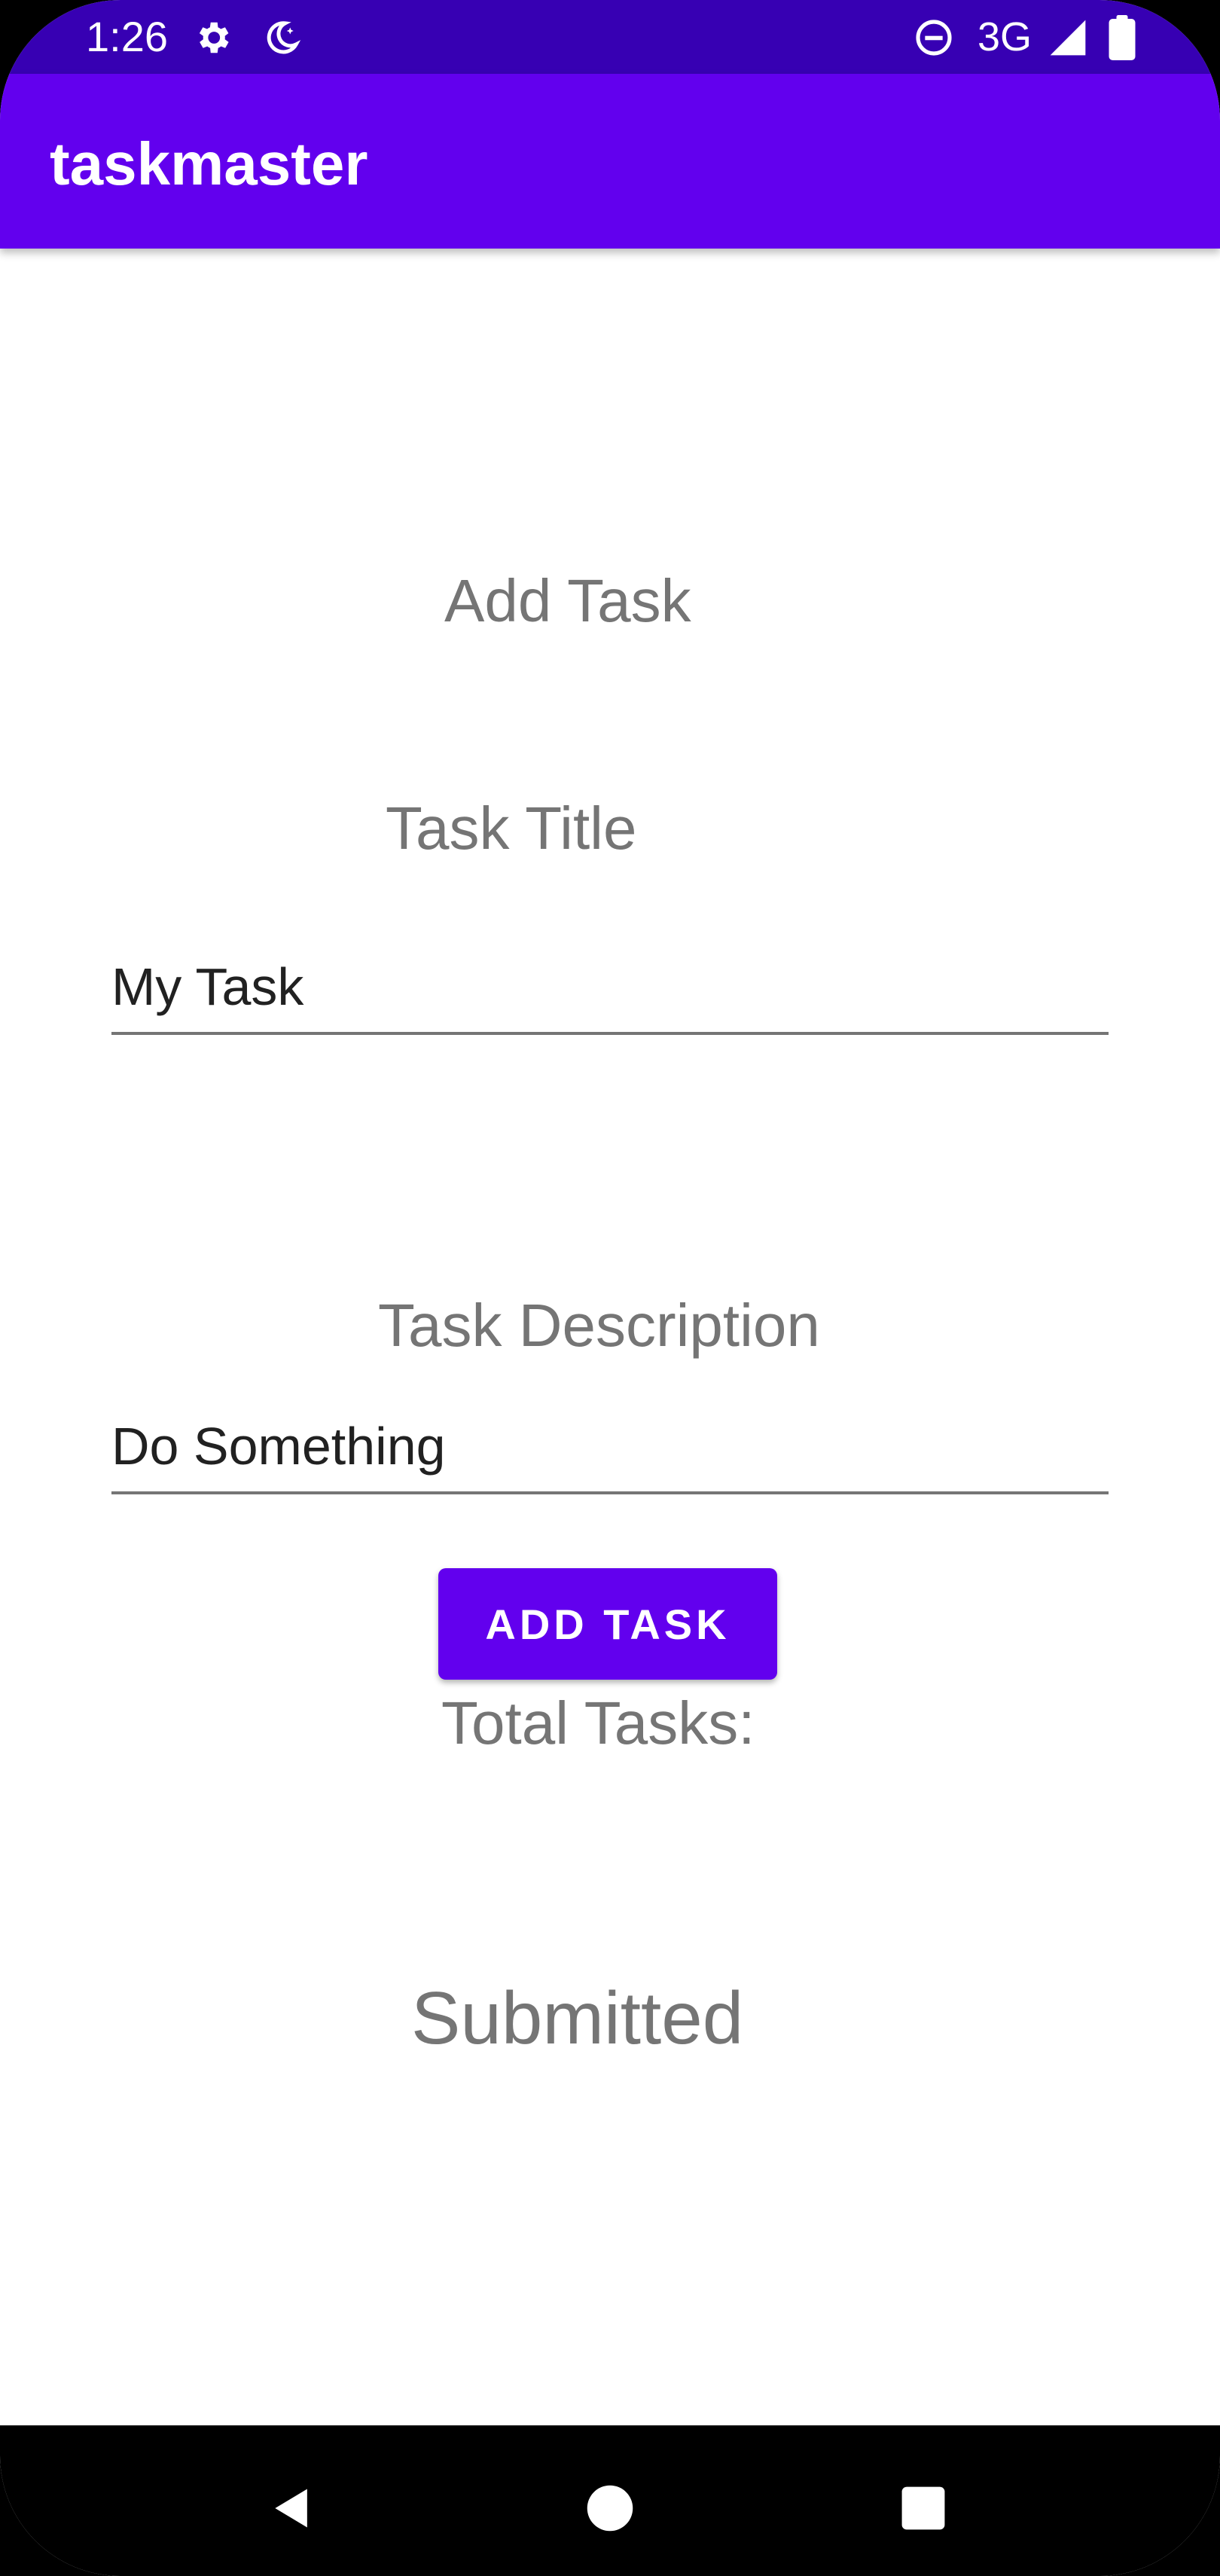 Image resolution: width=1220 pixels, height=2576 pixels. Describe the element at coordinates (599, 1326) in the screenshot. I see `task-description-label: Task Description` at that location.